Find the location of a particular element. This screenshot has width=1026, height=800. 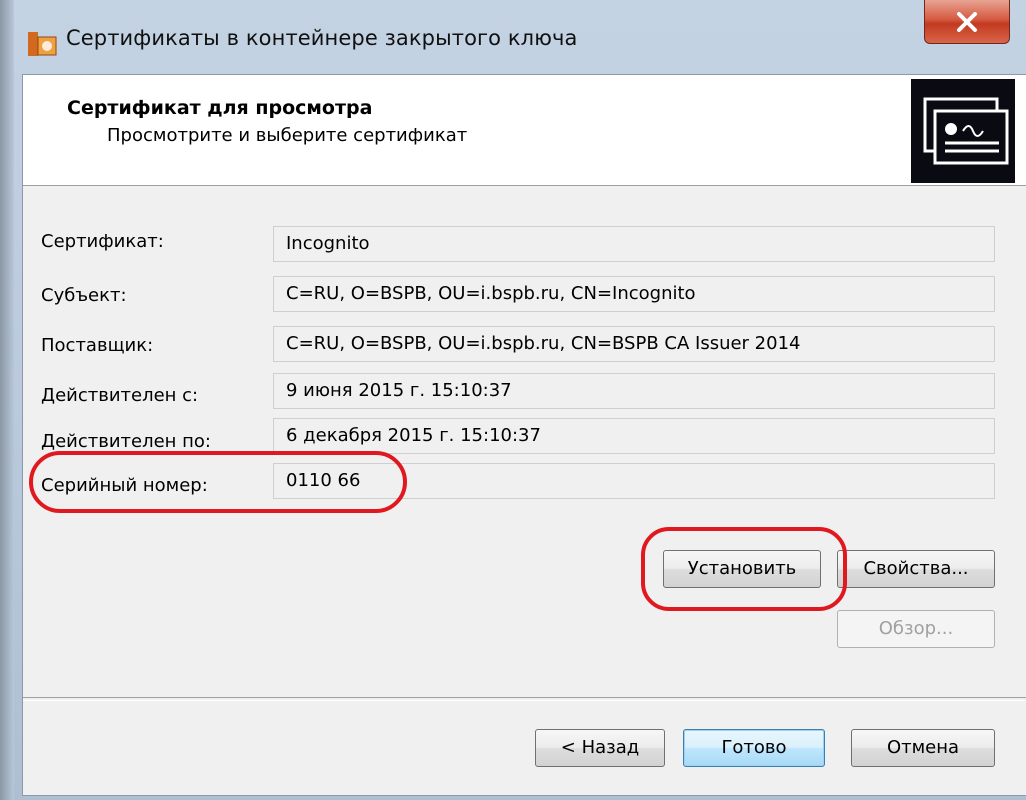

issuer-label: Поставщик: is located at coordinates (97, 345).